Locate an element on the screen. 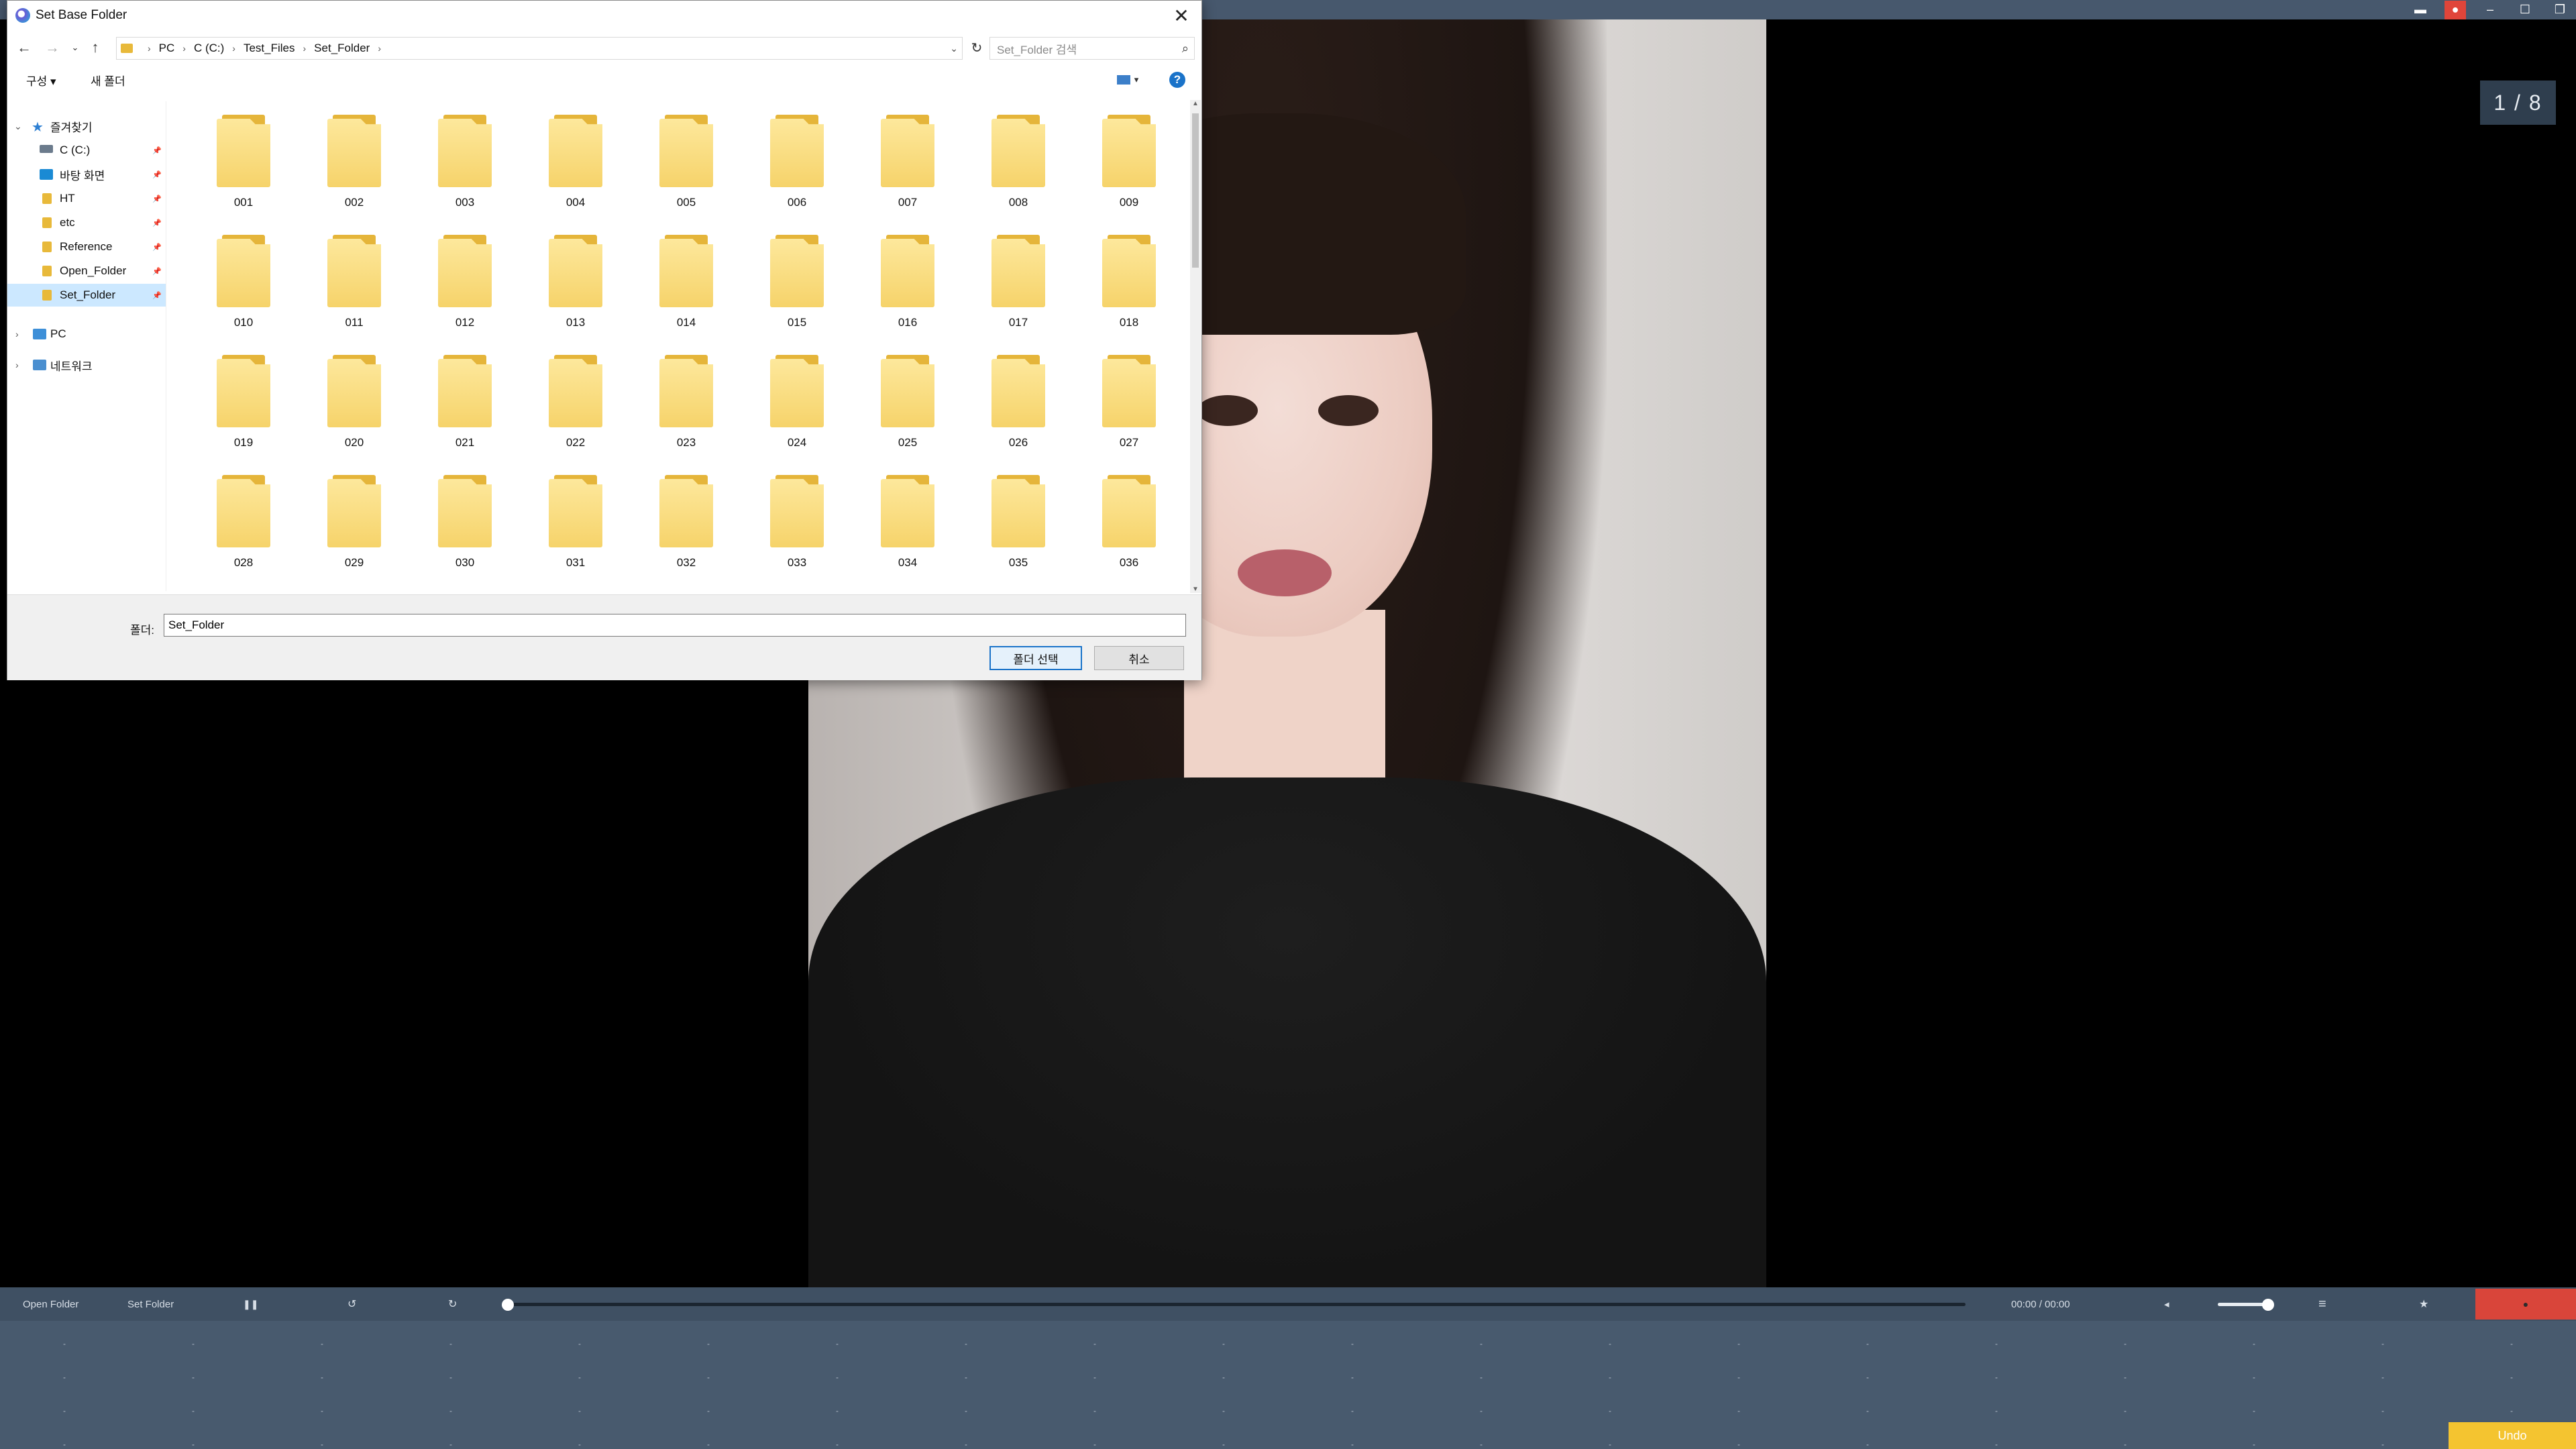 The image size is (2576, 1449). folder-item: 008 is located at coordinates (1018, 164).